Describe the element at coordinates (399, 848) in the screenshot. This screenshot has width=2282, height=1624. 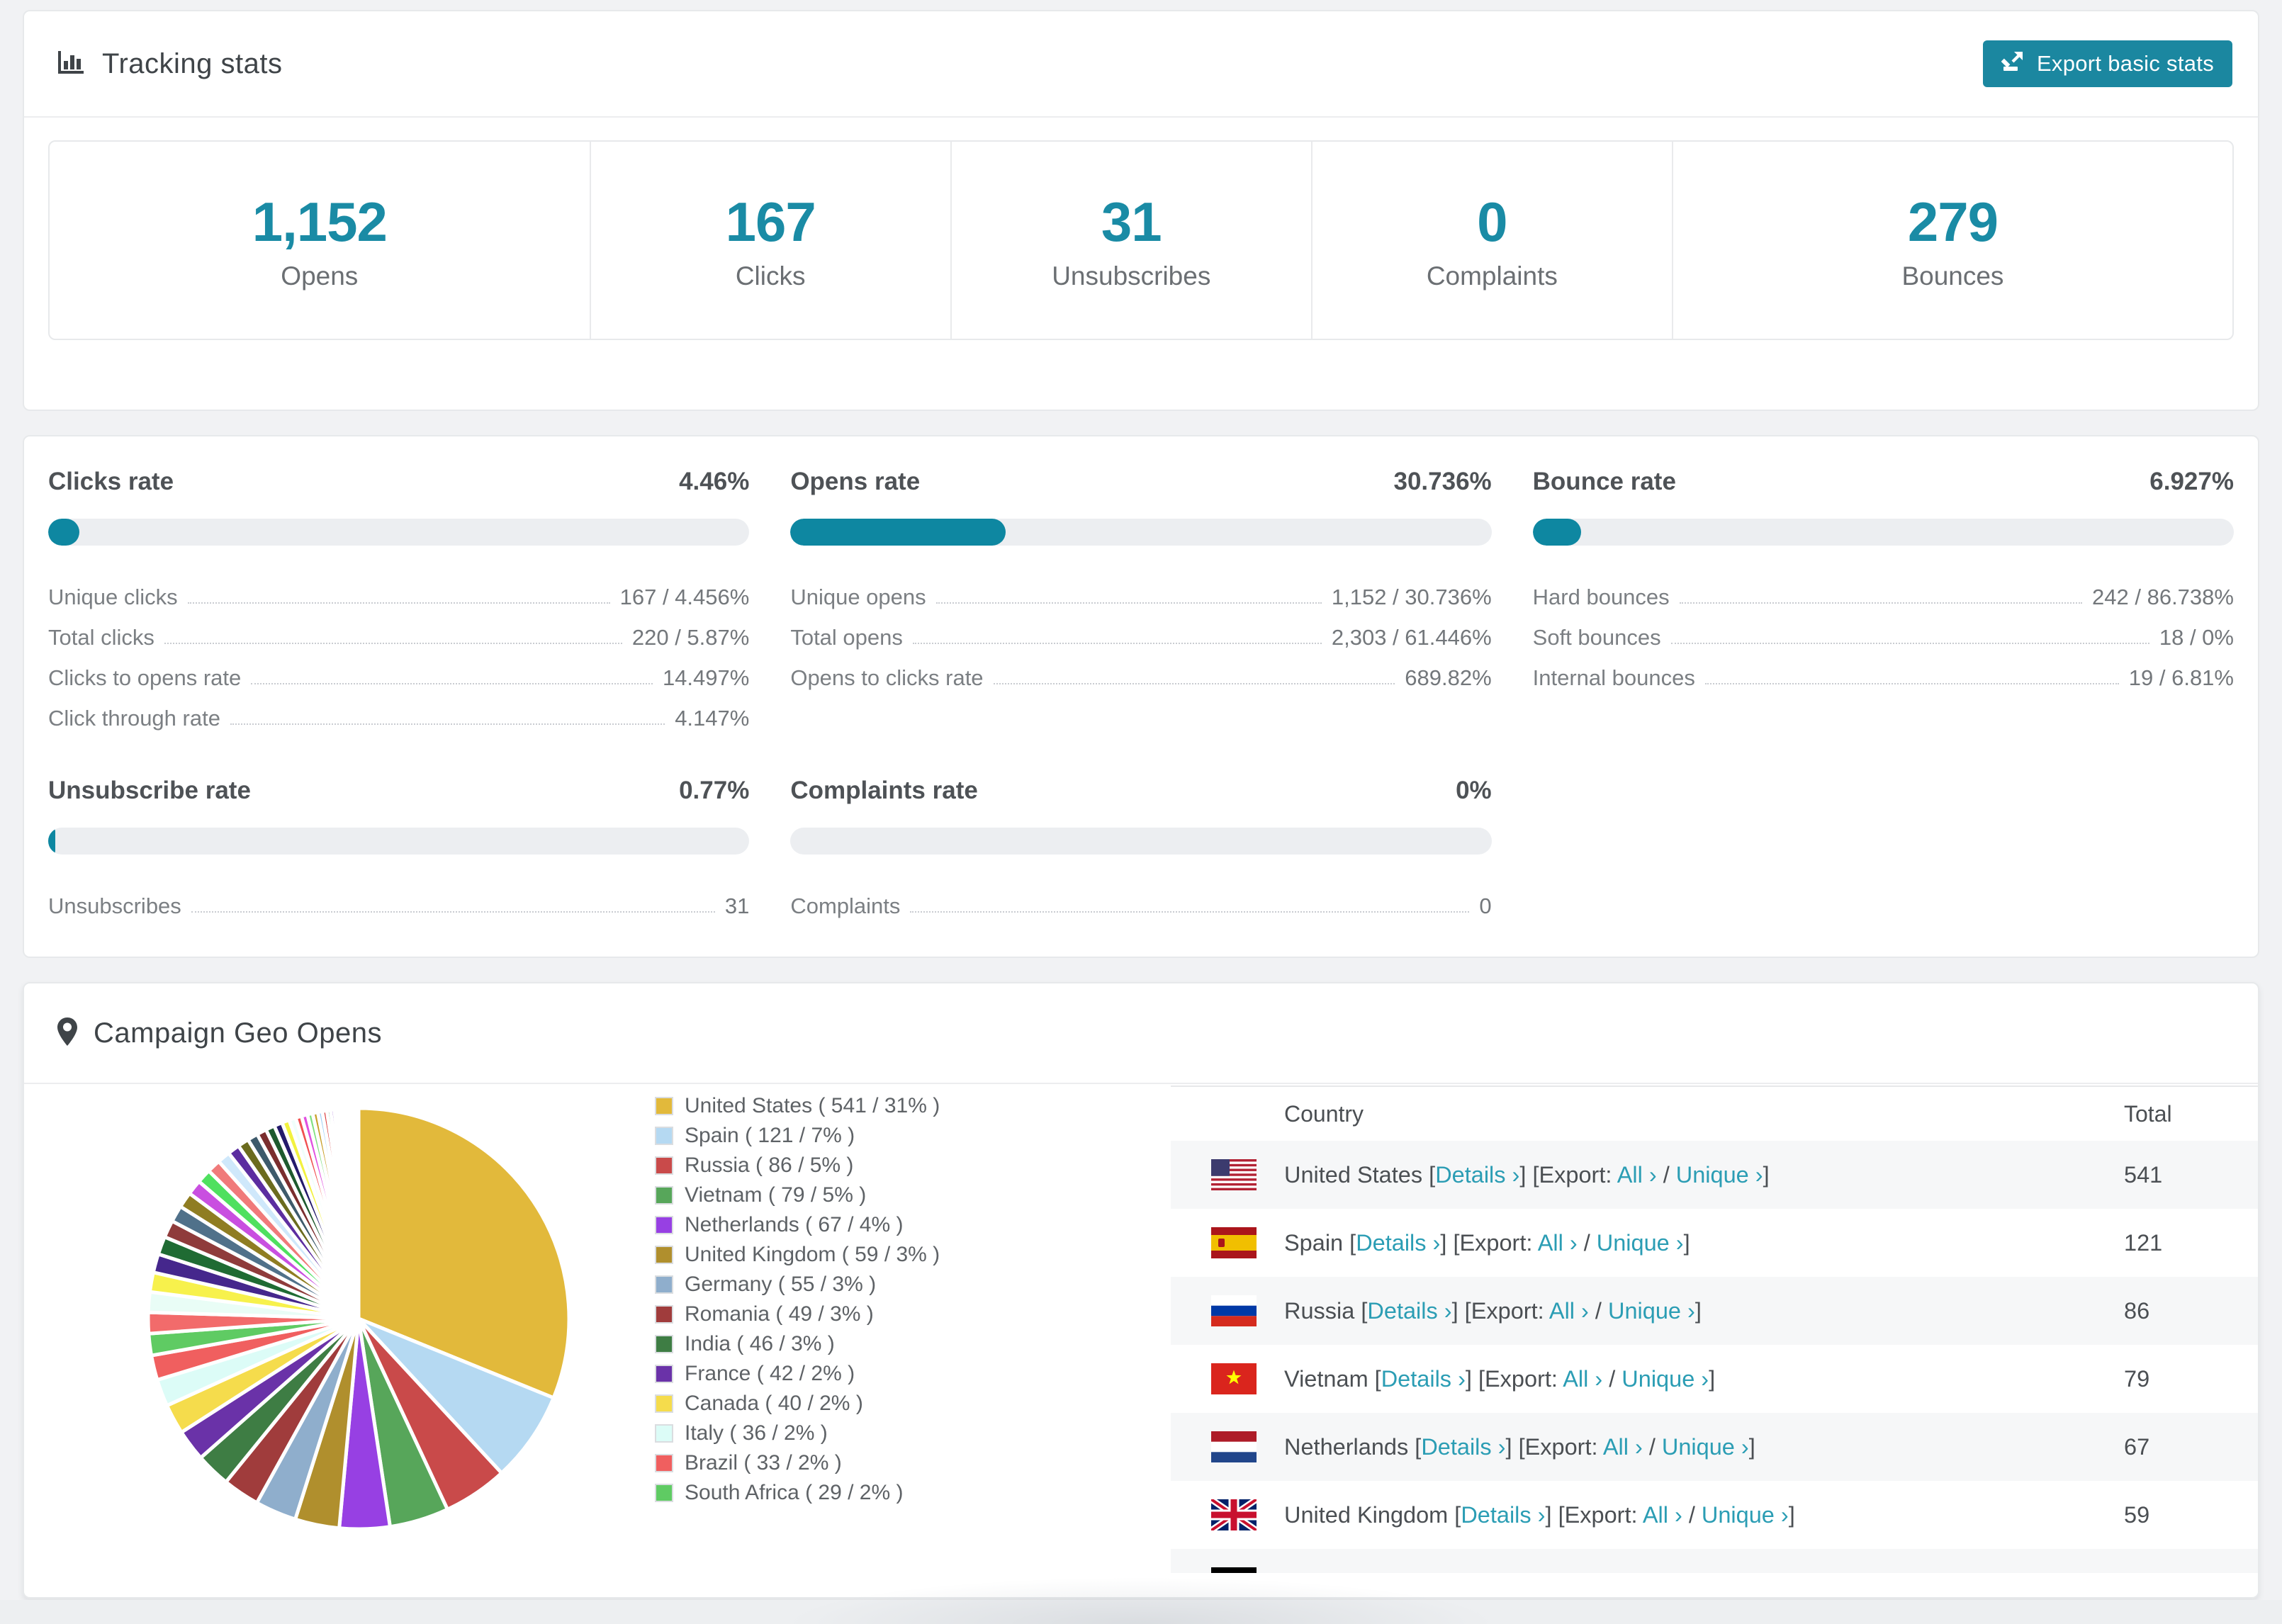
I see `rate-block: Unsubscribe rate 0.77% Unsubscribes 31` at that location.